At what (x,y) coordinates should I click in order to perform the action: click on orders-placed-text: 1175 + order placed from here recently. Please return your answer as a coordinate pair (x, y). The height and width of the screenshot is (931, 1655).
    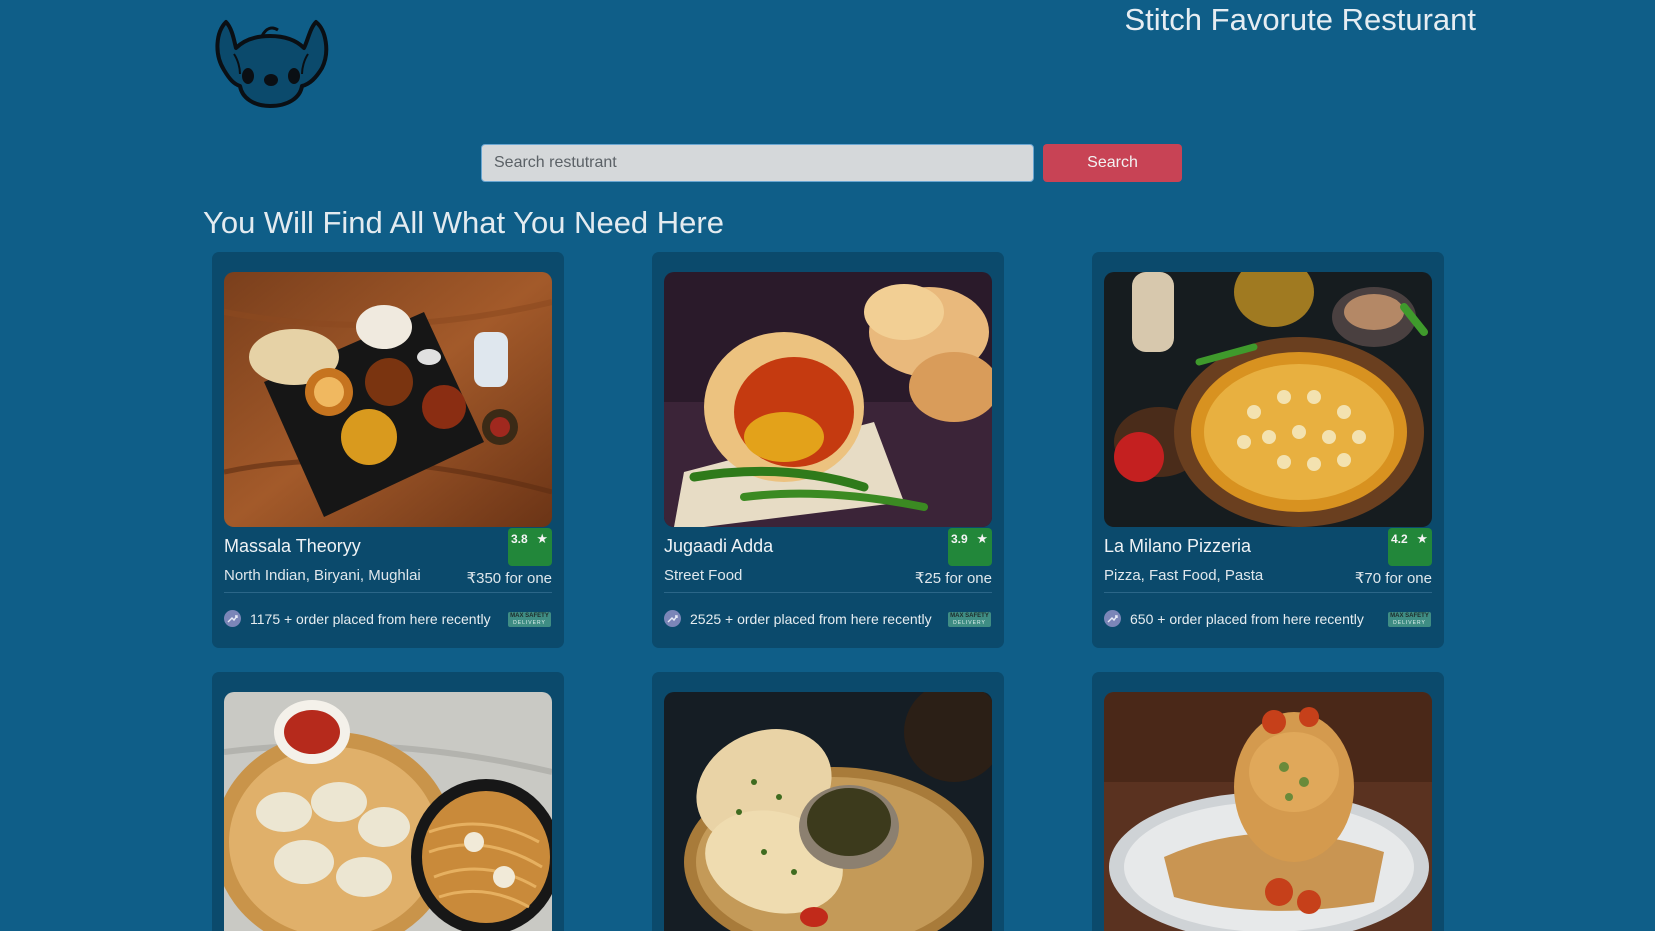
    Looking at the image, I should click on (370, 619).